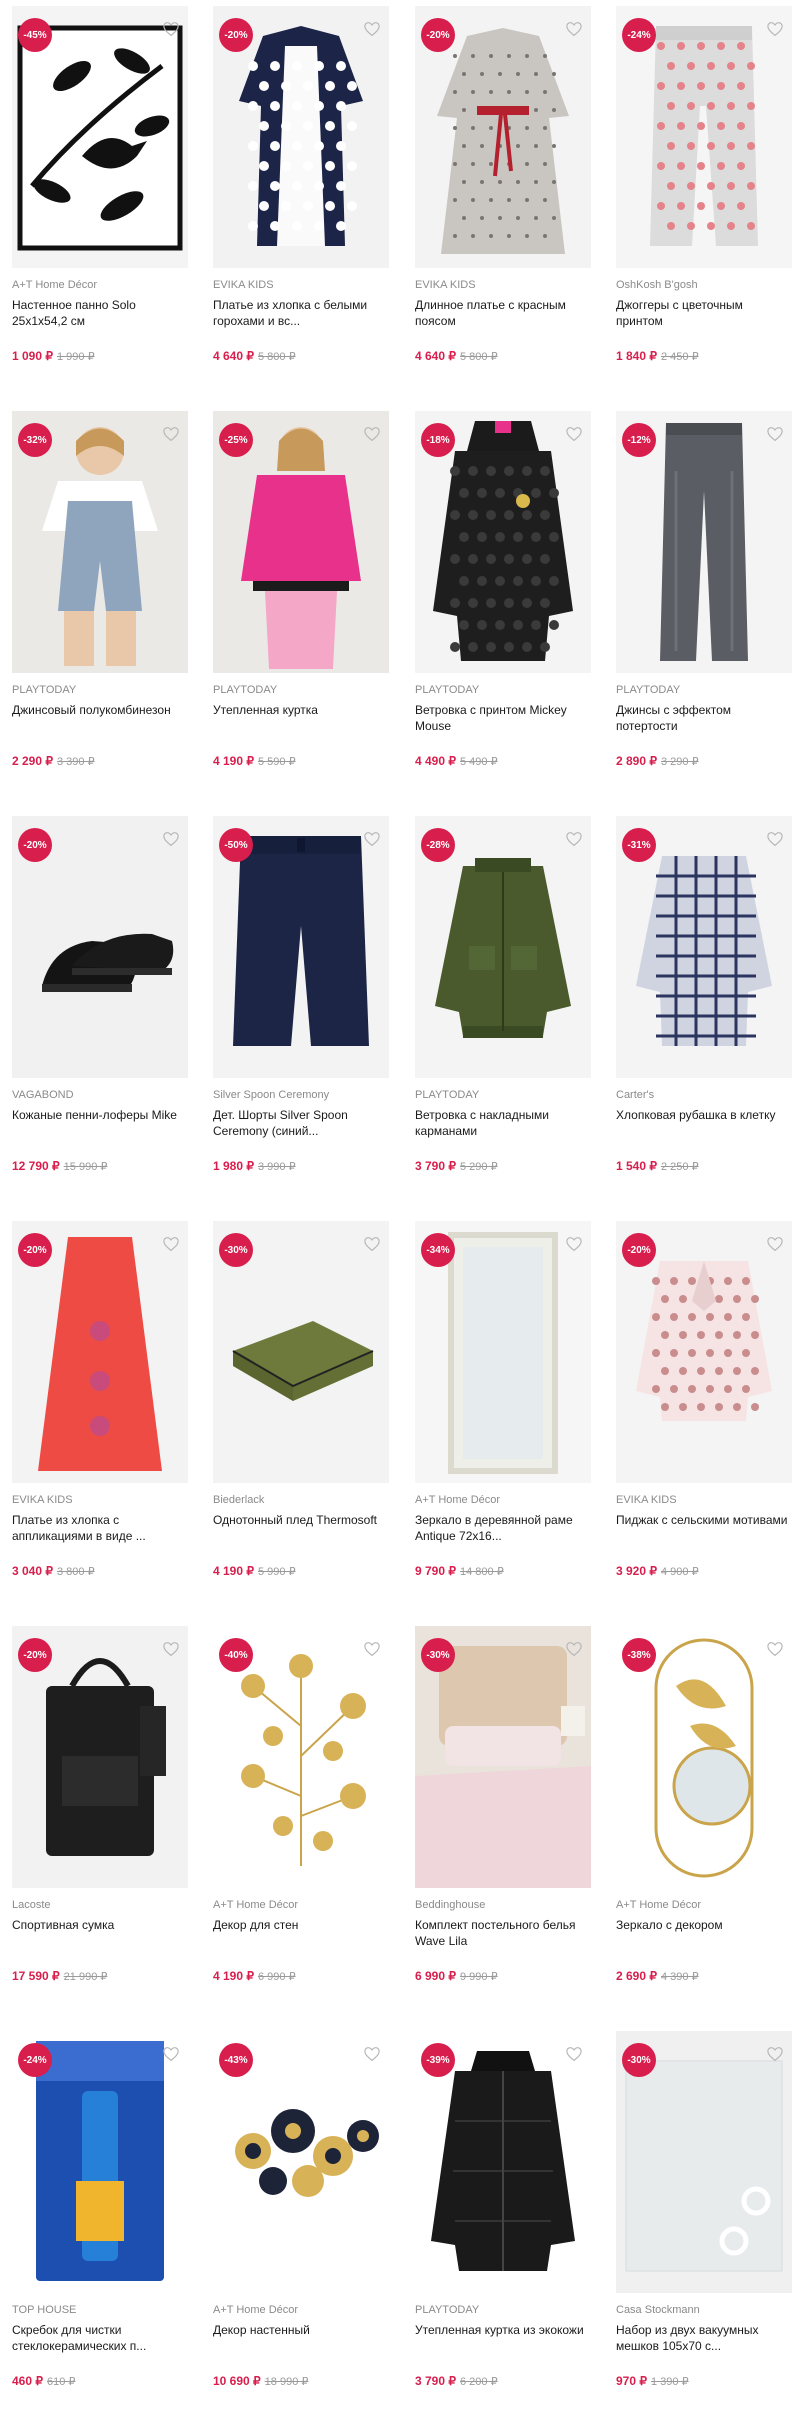 The image size is (800, 2429). I want to click on product-image: -25%, so click(301, 542).